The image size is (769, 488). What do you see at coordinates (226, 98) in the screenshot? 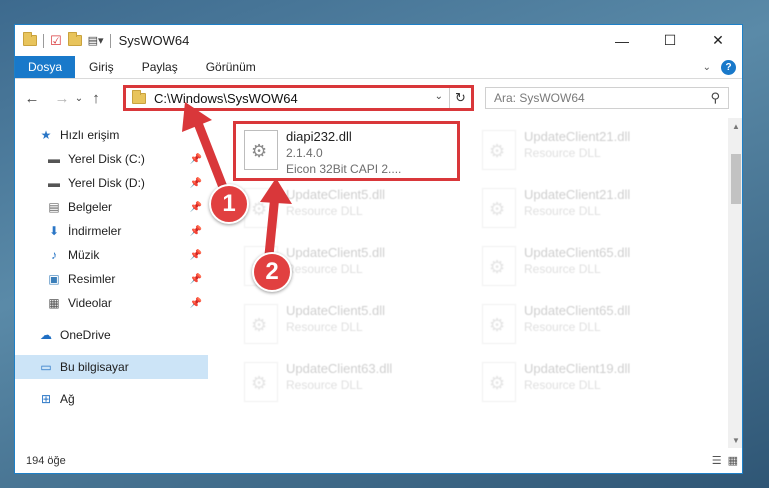
I see `address-path: C:\Windows\SysWOW64` at bounding box center [226, 98].